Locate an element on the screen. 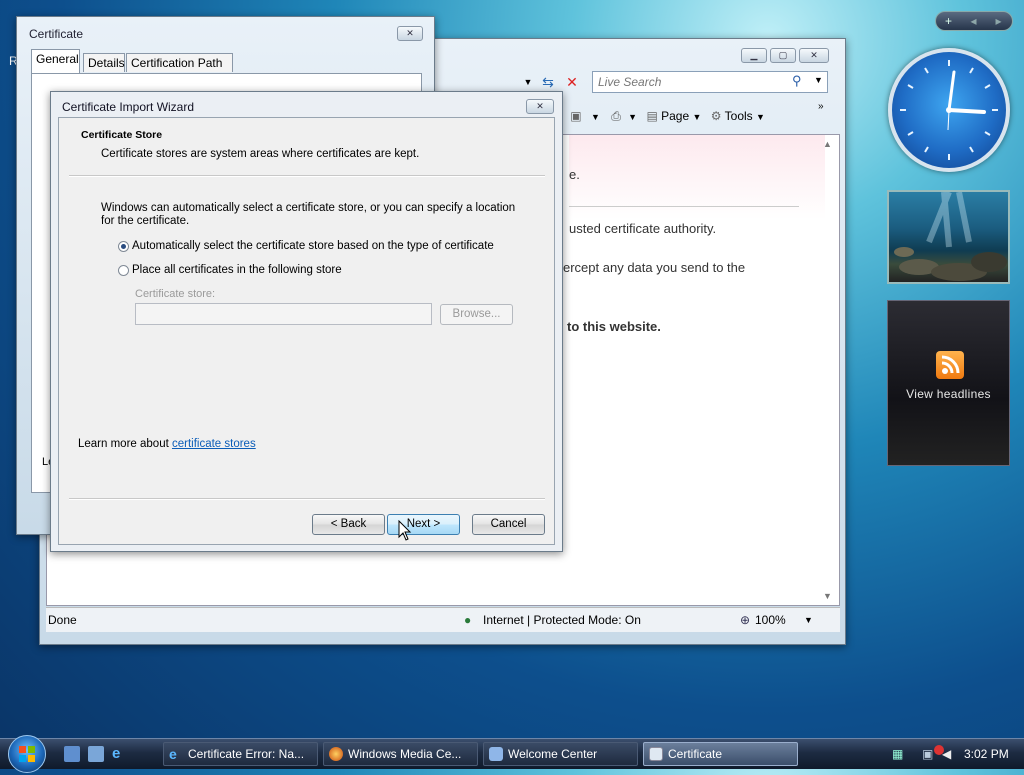  content-divider is located at coordinates (684, 206).